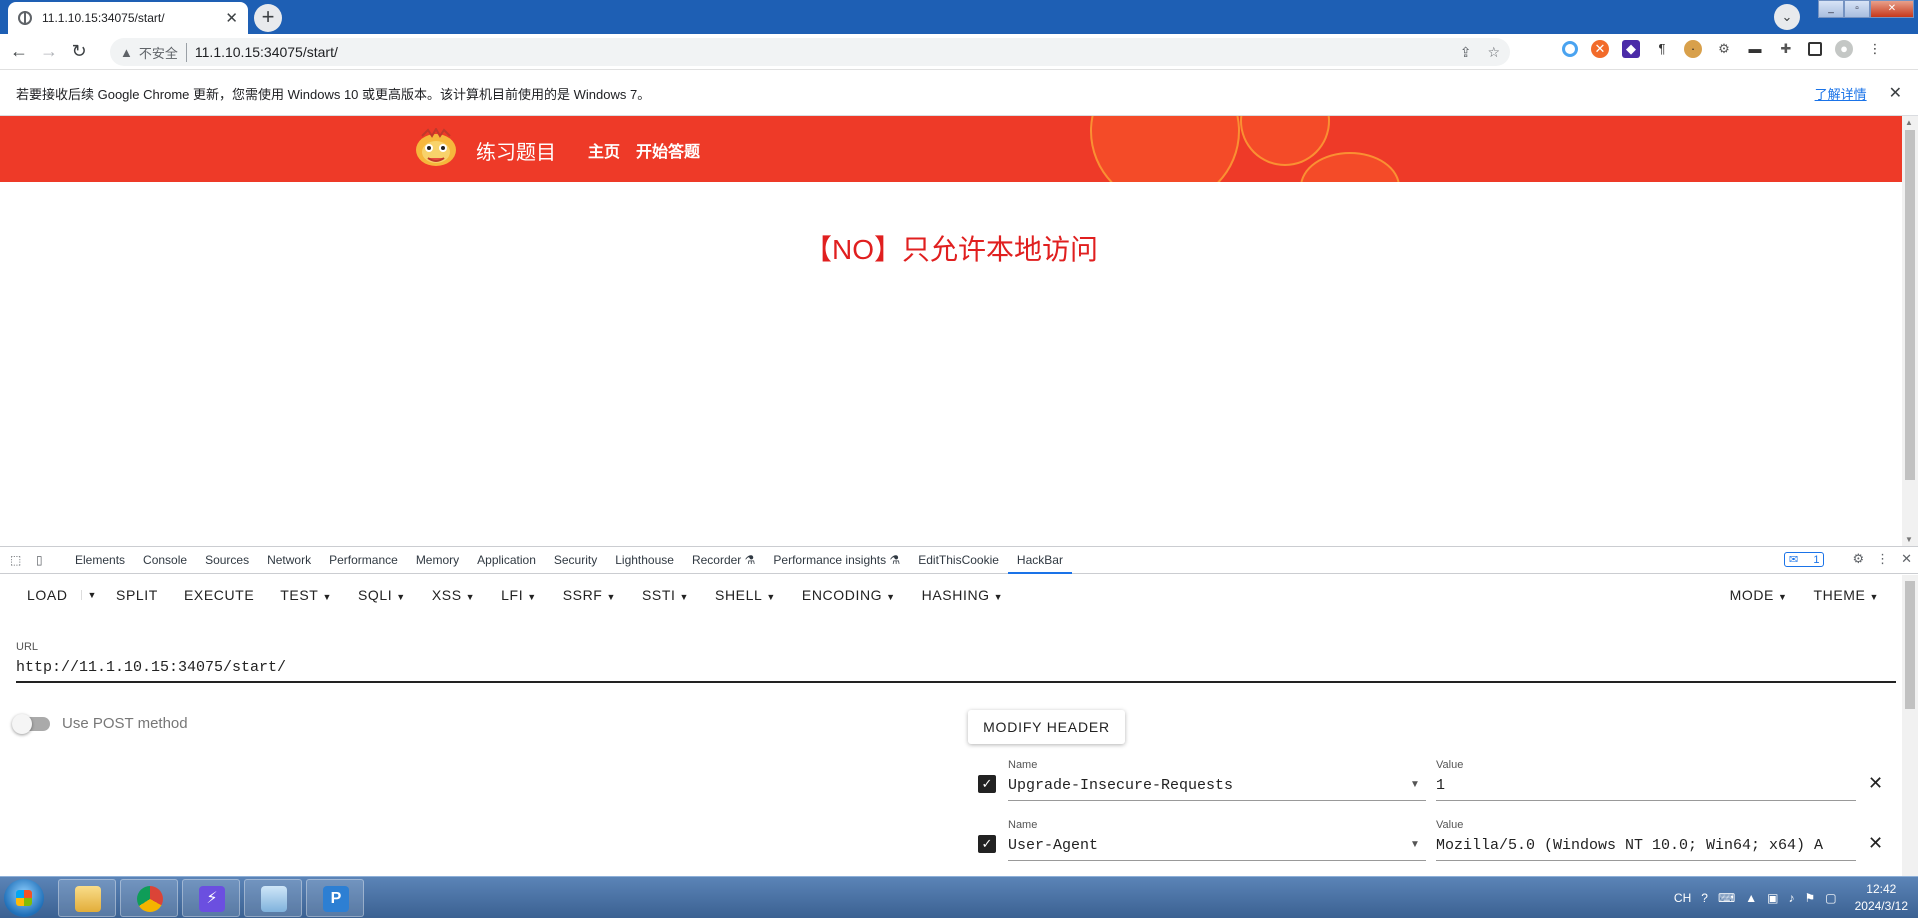 The width and height of the screenshot is (1918, 919). Describe the element at coordinates (231, 18) in the screenshot. I see `tab-close-icon: ✕` at that location.